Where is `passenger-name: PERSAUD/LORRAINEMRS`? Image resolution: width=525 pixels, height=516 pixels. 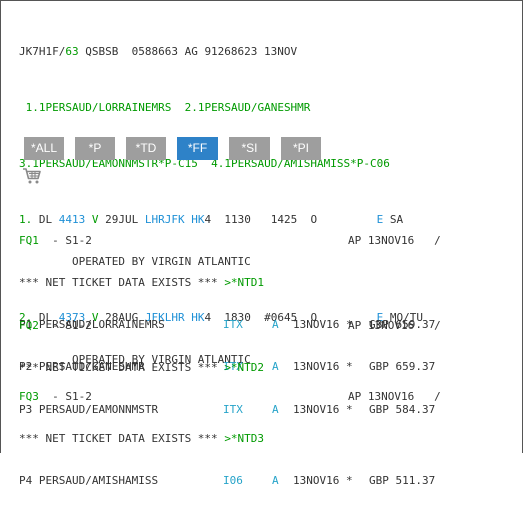 passenger-name: PERSAUD/LORRAINEMRS is located at coordinates (109, 107).